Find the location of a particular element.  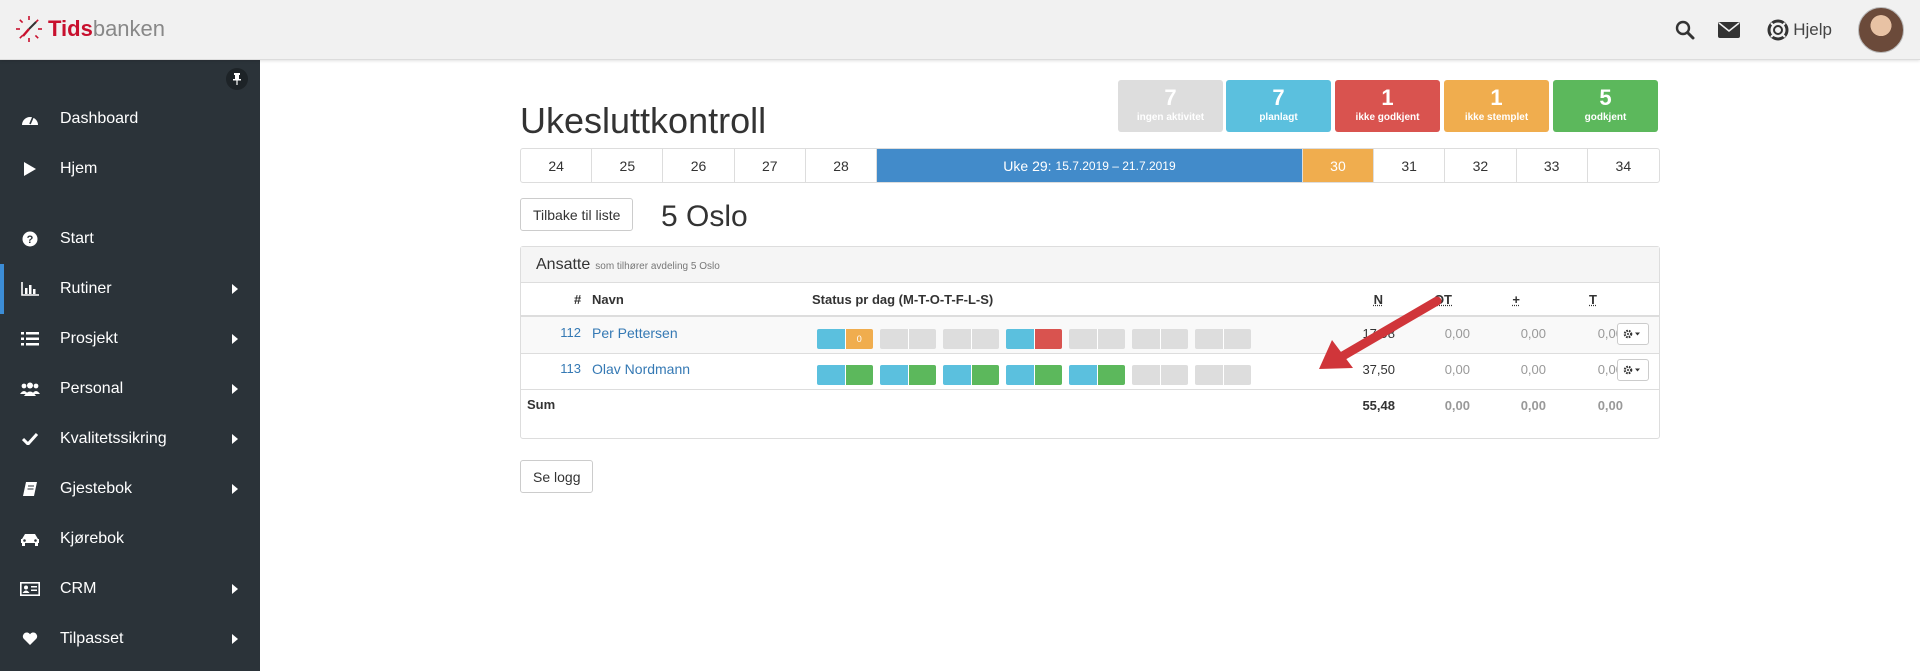

sidebar-item-personal: Personal is located at coordinates (130, 389).